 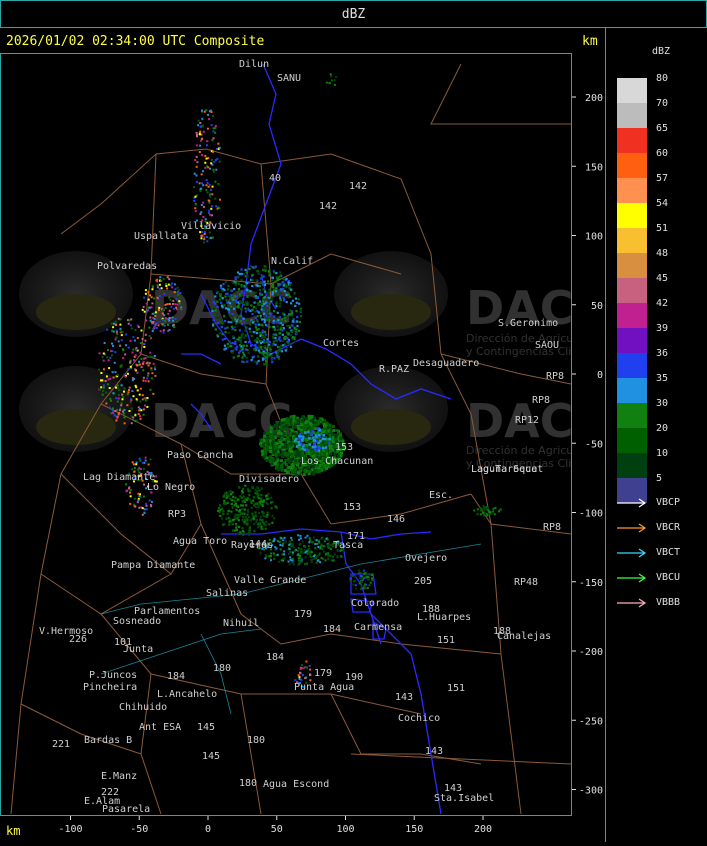 What do you see at coordinates (662, 428) in the screenshot?
I see `legend-label-20: 20` at bounding box center [662, 428].